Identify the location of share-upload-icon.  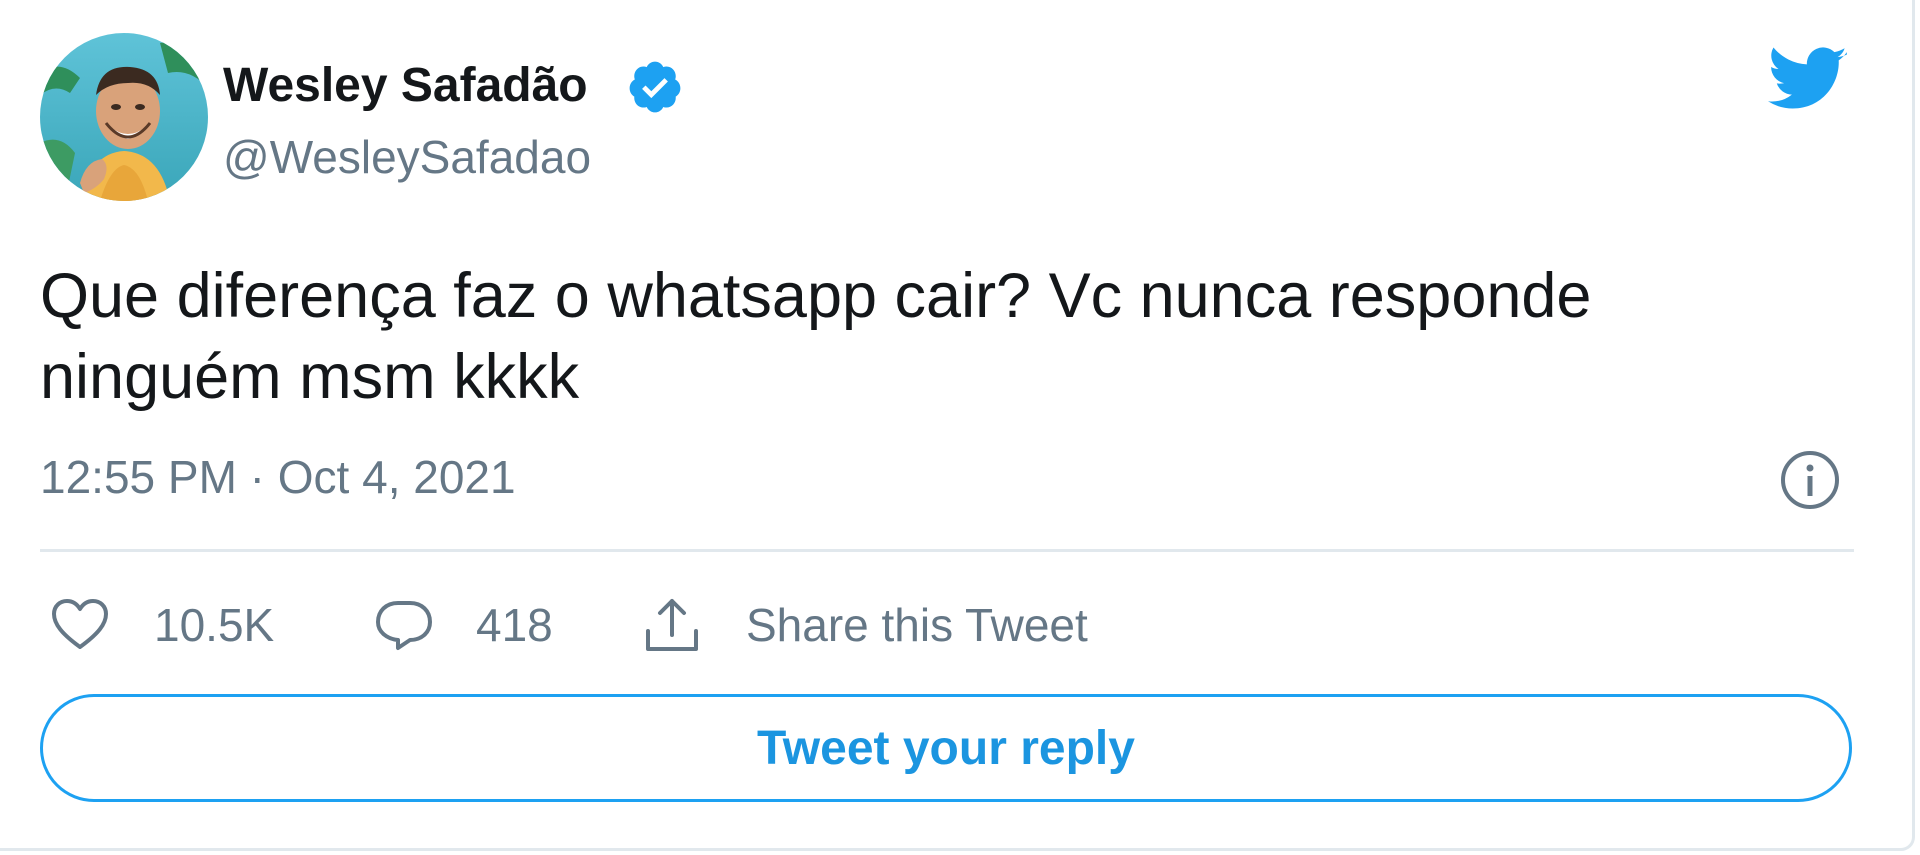
(672, 625).